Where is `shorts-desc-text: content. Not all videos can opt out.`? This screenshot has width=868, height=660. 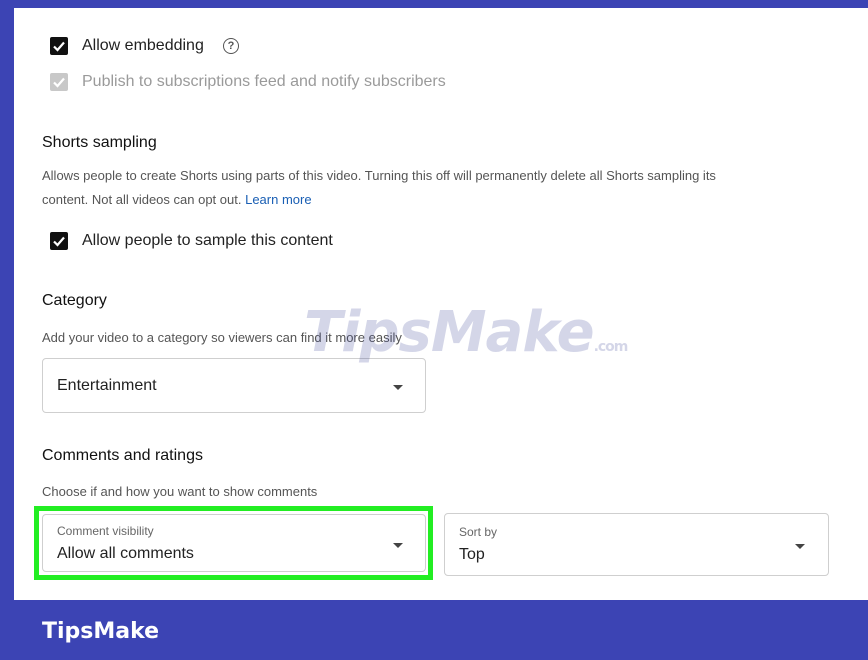 shorts-desc-text: content. Not all videos can opt out. is located at coordinates (142, 199).